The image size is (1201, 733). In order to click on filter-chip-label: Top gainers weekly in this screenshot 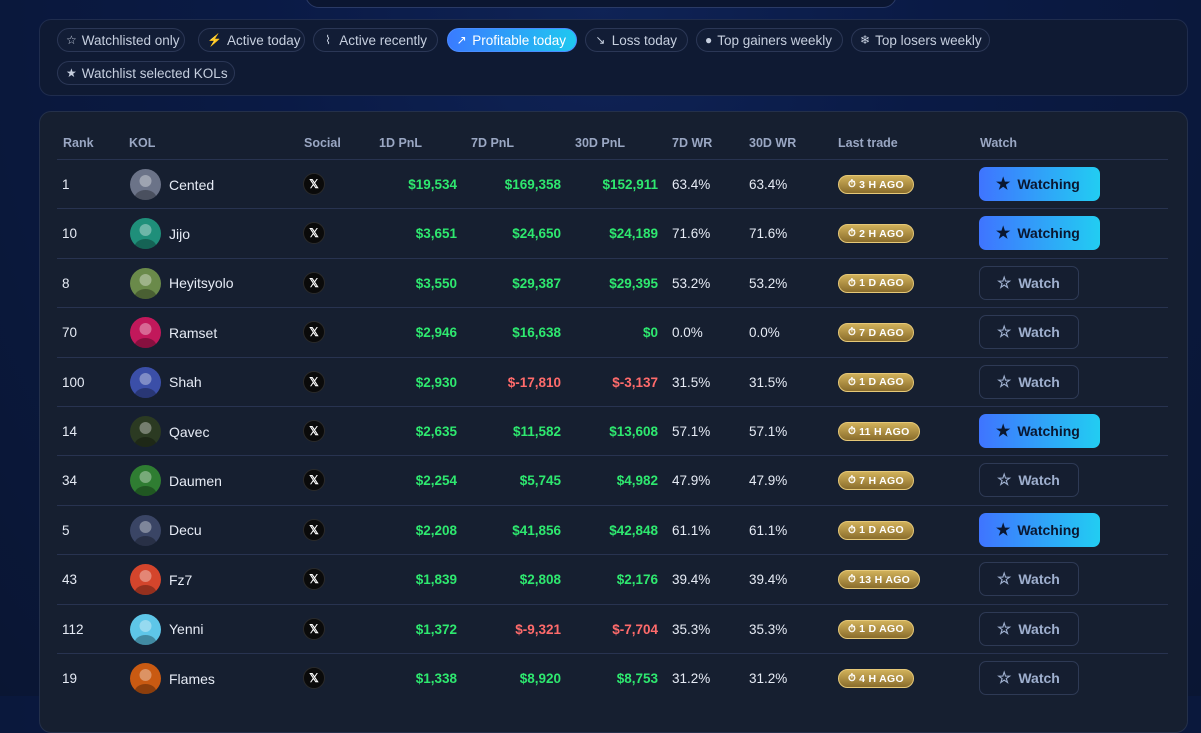, I will do `click(775, 40)`.